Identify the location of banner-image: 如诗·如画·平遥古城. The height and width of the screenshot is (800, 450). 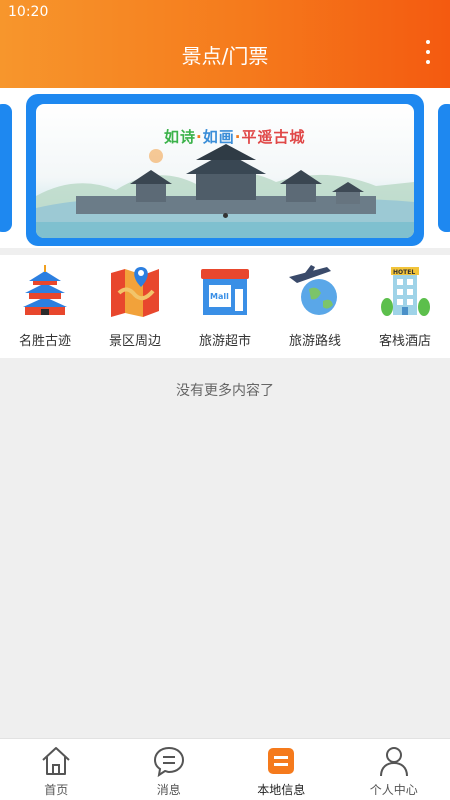
(225, 171).